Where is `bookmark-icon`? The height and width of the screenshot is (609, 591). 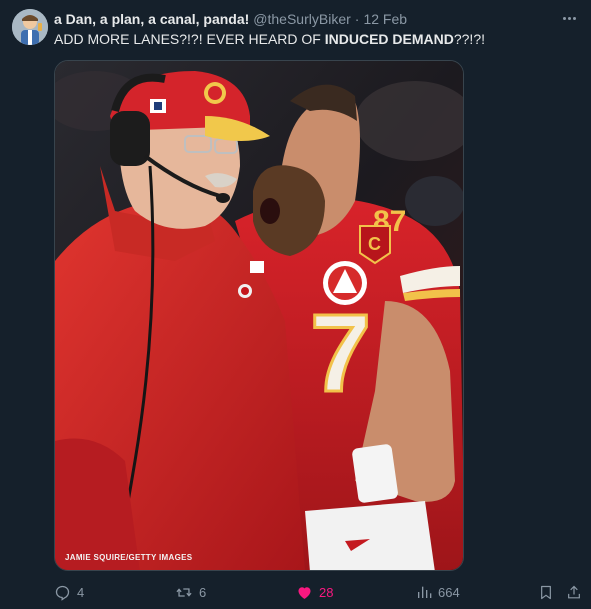
bookmark-icon is located at coordinates (546, 592).